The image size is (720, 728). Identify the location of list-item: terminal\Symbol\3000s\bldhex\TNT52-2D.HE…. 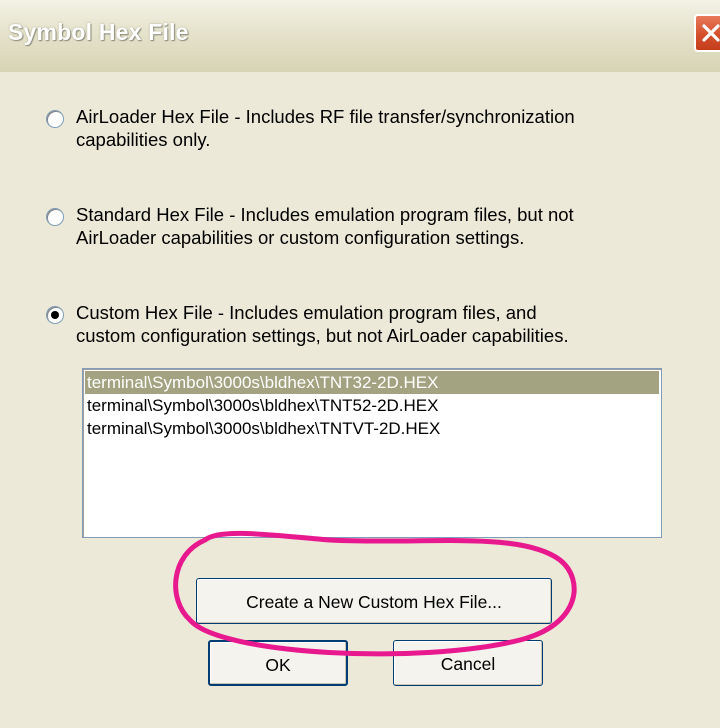
(372, 405).